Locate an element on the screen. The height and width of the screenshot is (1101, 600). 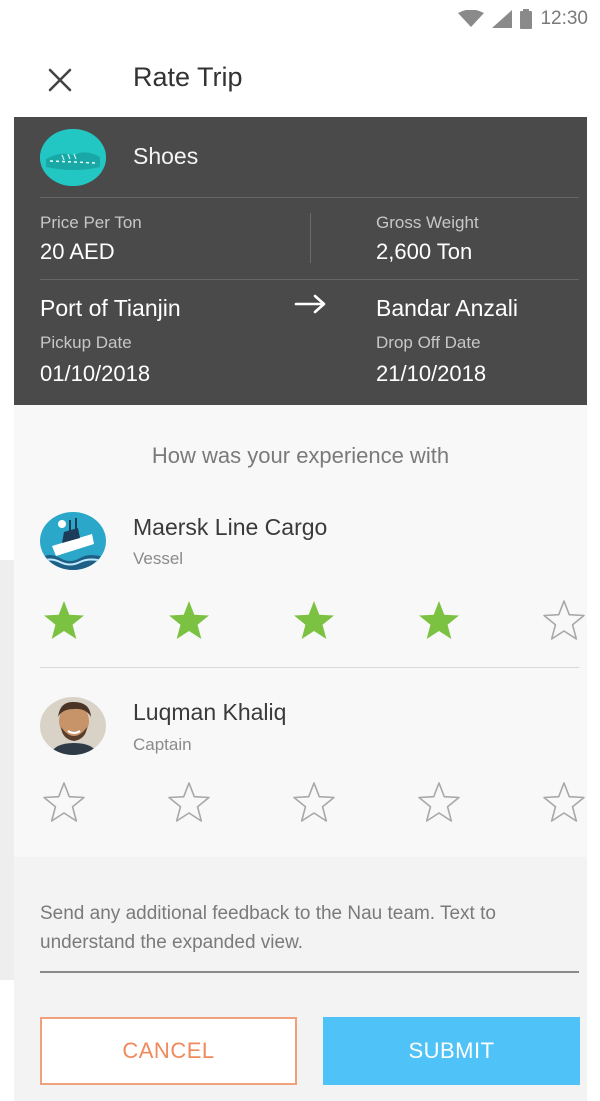
cancel-button: CANCEL is located at coordinates (168, 1051).